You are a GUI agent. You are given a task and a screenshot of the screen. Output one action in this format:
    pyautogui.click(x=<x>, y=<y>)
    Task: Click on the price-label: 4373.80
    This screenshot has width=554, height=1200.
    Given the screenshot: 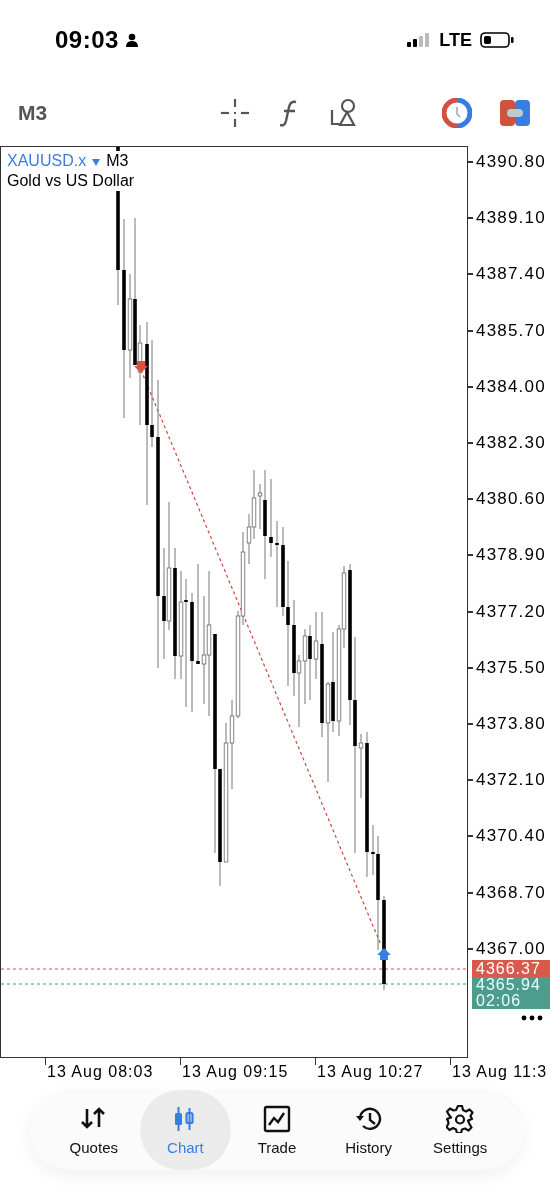 What is the action you would take?
    pyautogui.click(x=511, y=724)
    